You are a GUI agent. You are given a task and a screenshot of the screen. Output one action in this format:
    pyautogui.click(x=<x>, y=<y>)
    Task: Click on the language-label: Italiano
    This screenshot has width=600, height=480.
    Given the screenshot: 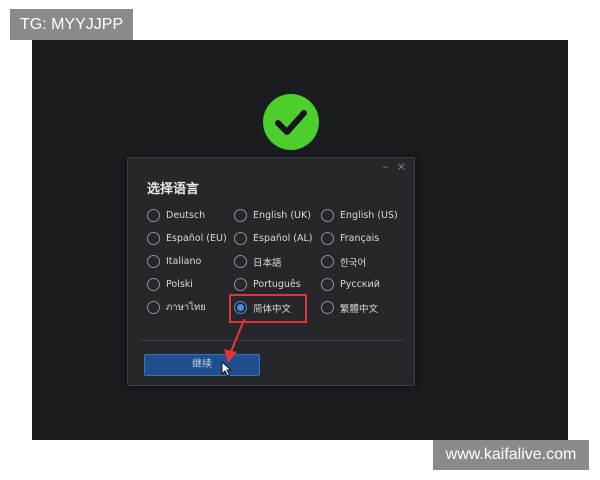 What is the action you would take?
    pyautogui.click(x=184, y=261)
    